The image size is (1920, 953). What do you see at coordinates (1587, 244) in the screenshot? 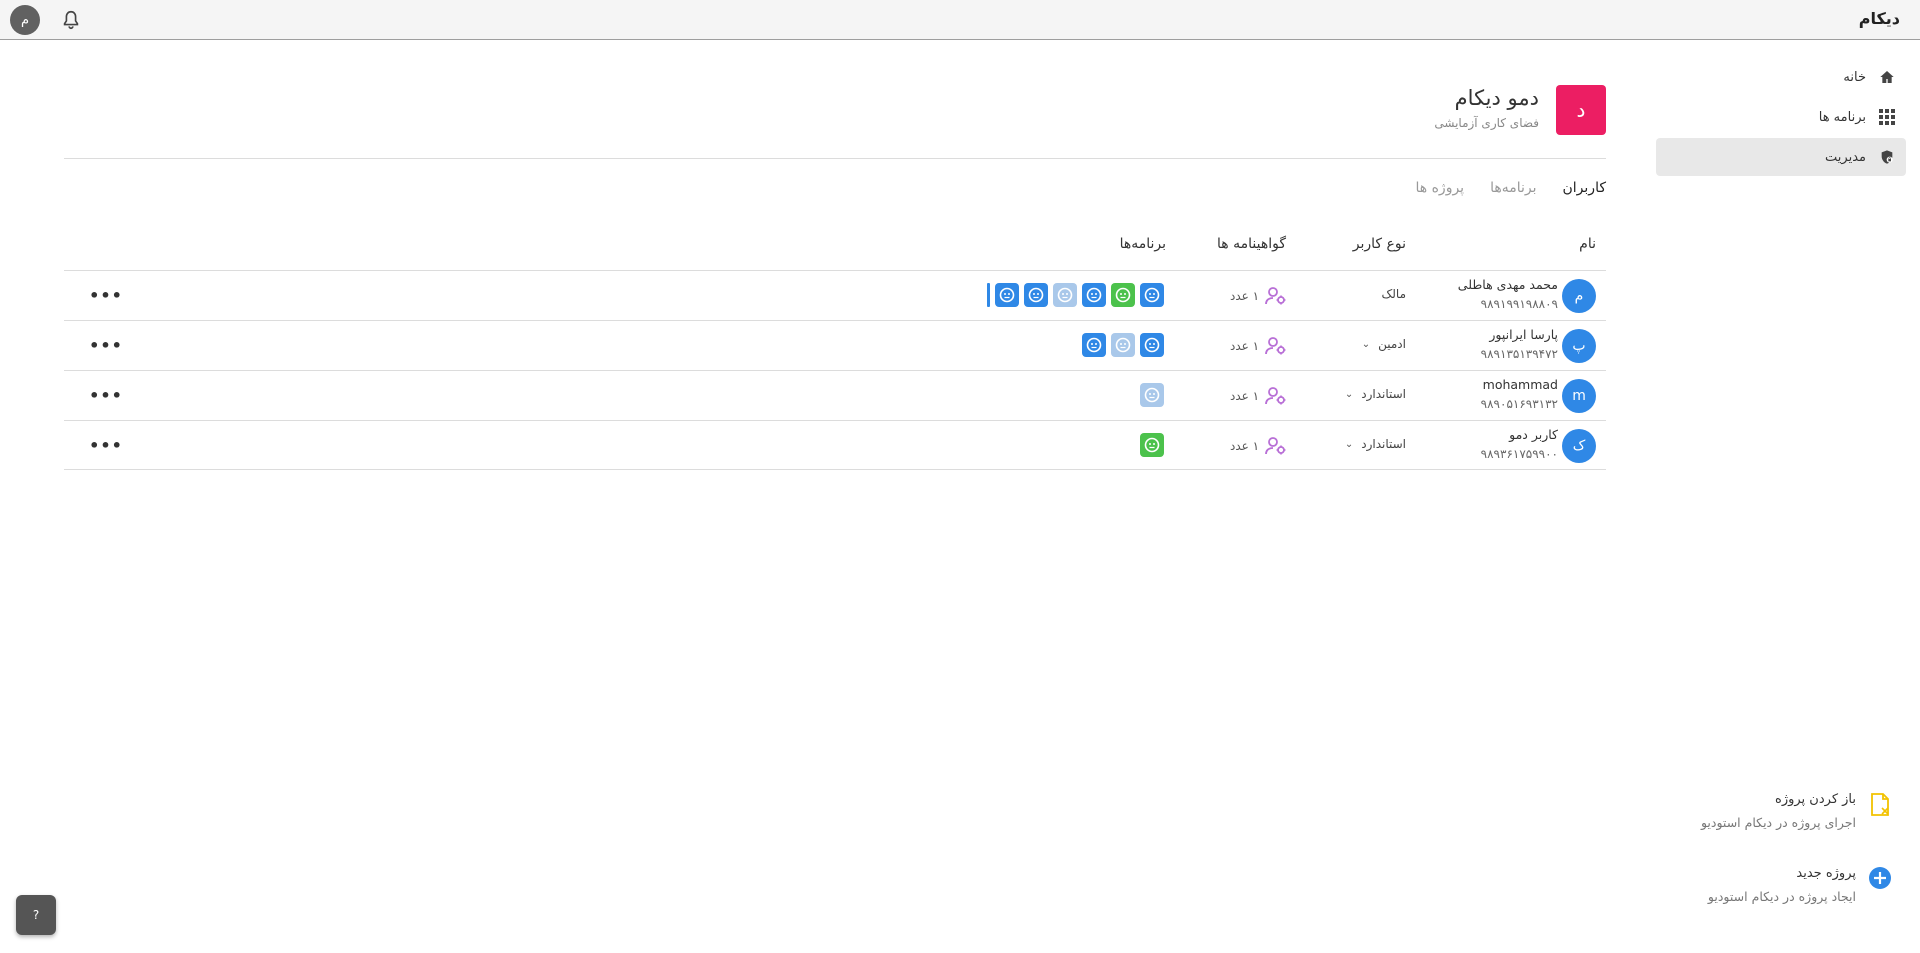
I see `column-header-name: نام` at bounding box center [1587, 244].